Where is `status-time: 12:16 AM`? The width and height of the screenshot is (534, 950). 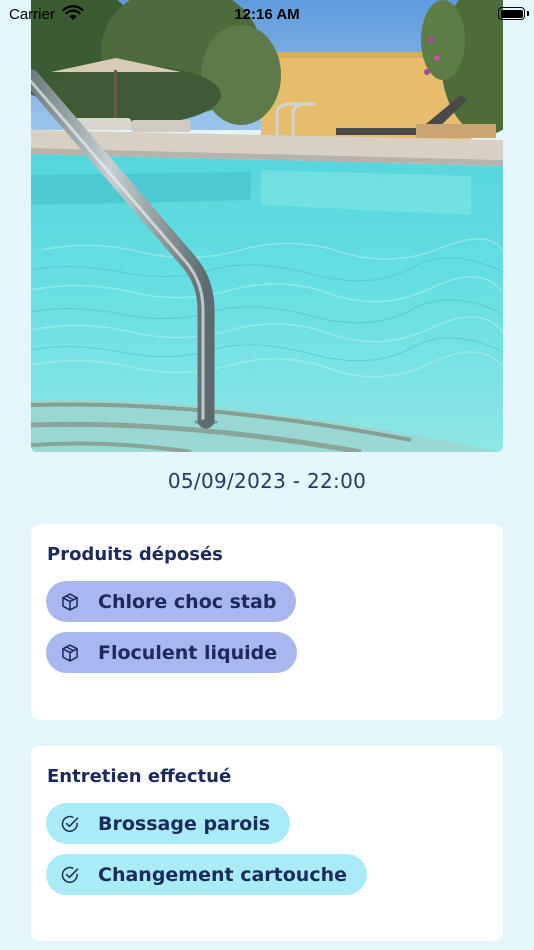
status-time: 12:16 AM is located at coordinates (267, 14).